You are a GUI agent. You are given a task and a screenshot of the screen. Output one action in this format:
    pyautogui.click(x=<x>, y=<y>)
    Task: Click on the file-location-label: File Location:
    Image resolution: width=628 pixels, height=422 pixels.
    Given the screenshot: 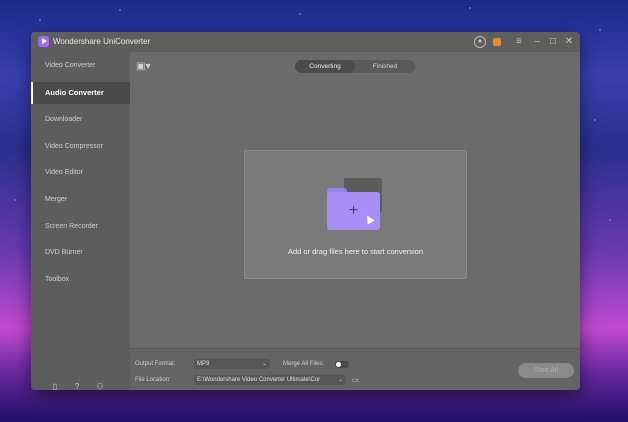 What is the action you would take?
    pyautogui.click(x=153, y=380)
    